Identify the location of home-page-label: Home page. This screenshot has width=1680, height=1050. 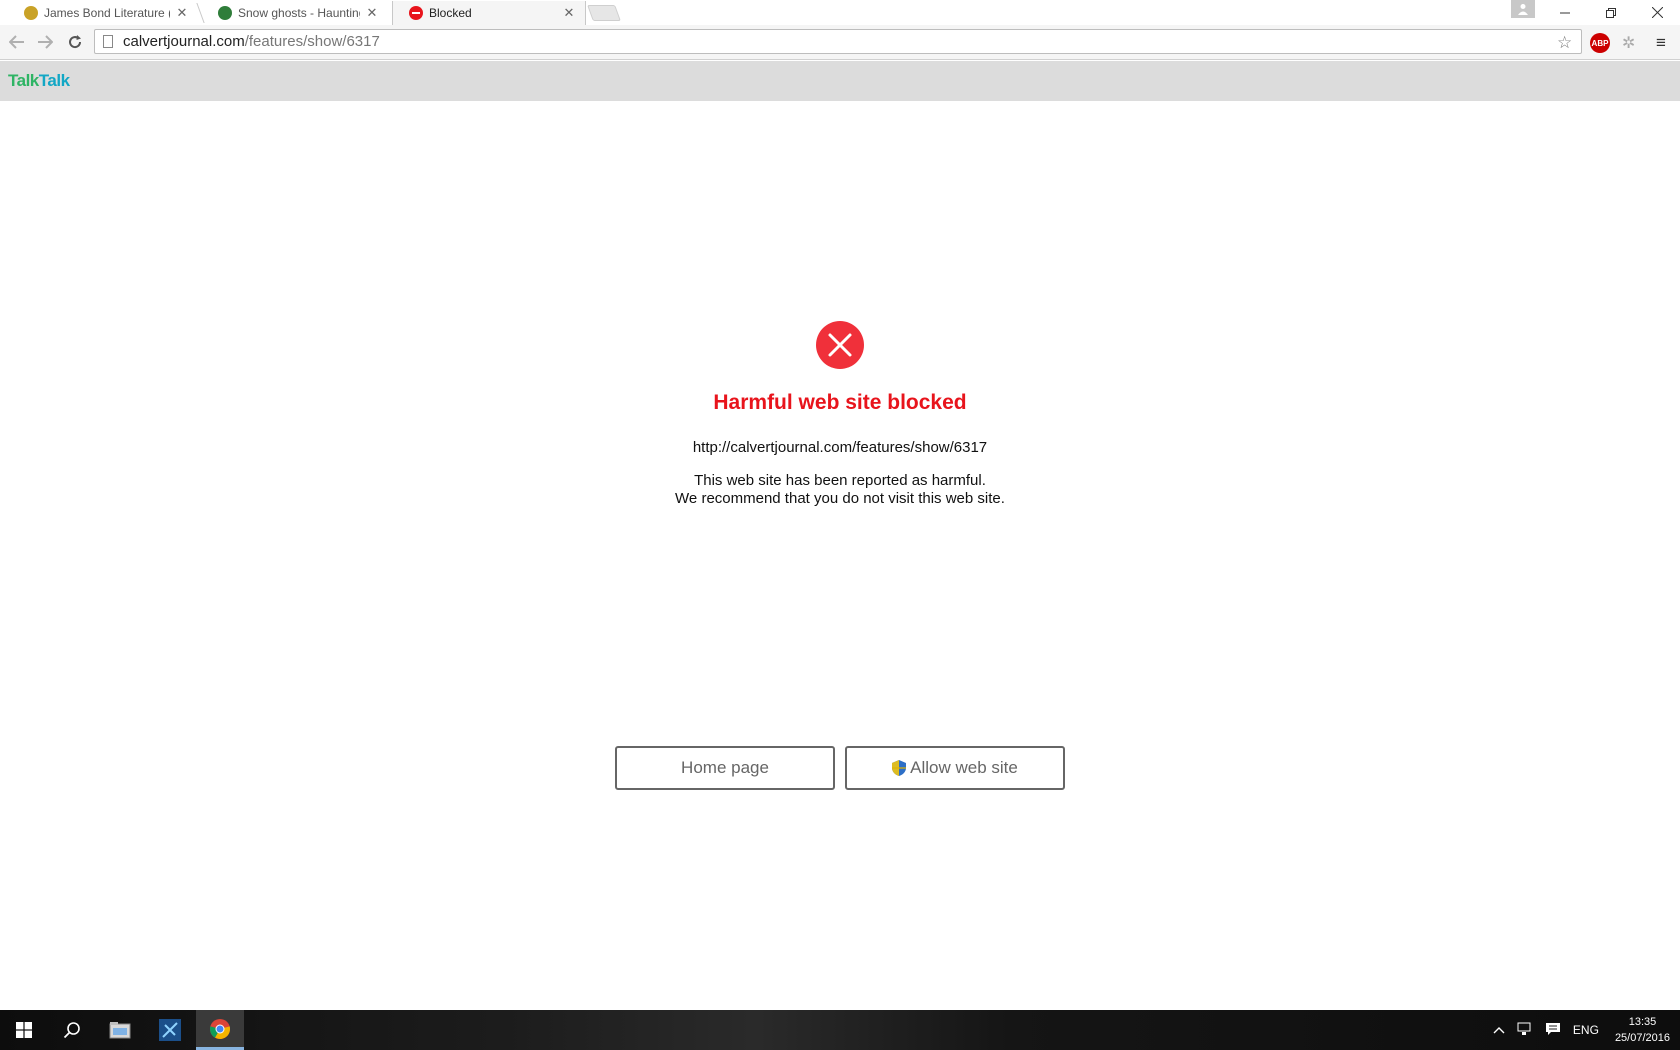
(725, 767).